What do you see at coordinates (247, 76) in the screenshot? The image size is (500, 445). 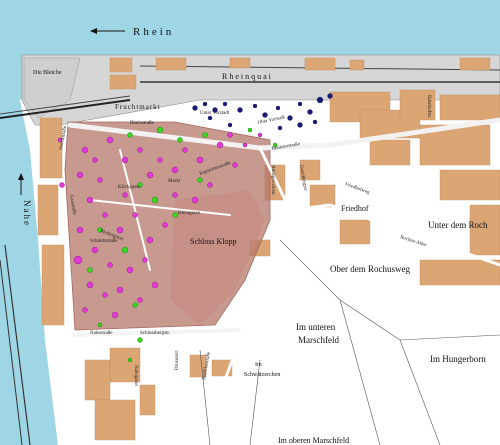 I see `label-rheinquai: Rheinquai` at bounding box center [247, 76].